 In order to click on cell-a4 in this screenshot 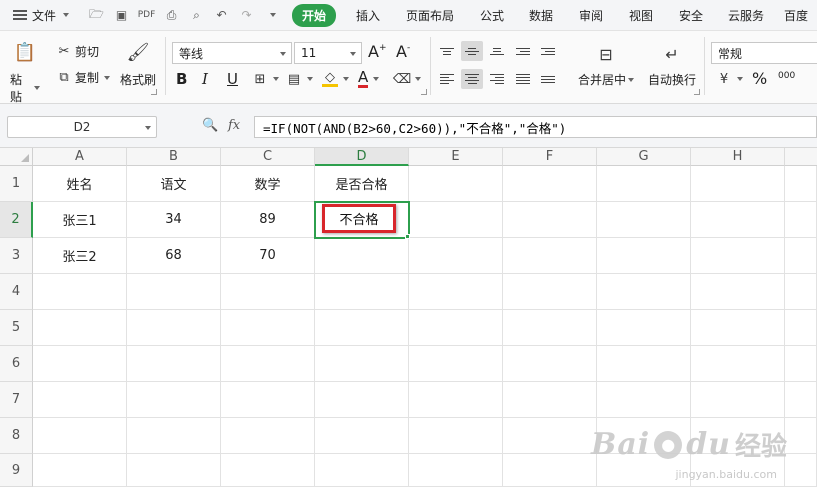, I will do `click(80, 292)`.